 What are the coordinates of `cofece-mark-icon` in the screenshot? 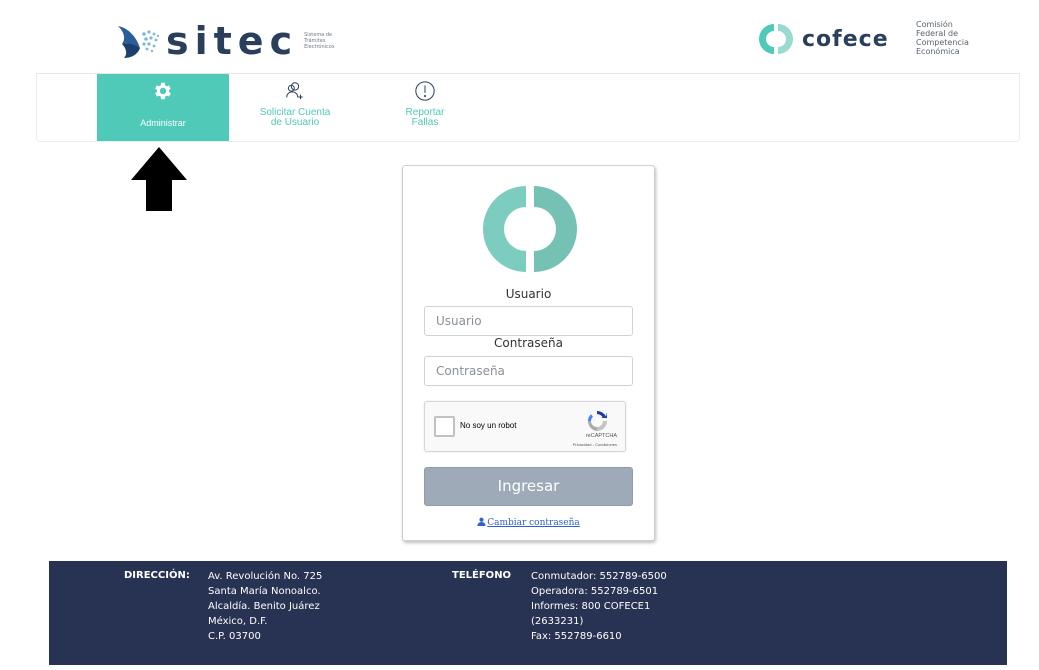 It's located at (776, 39).